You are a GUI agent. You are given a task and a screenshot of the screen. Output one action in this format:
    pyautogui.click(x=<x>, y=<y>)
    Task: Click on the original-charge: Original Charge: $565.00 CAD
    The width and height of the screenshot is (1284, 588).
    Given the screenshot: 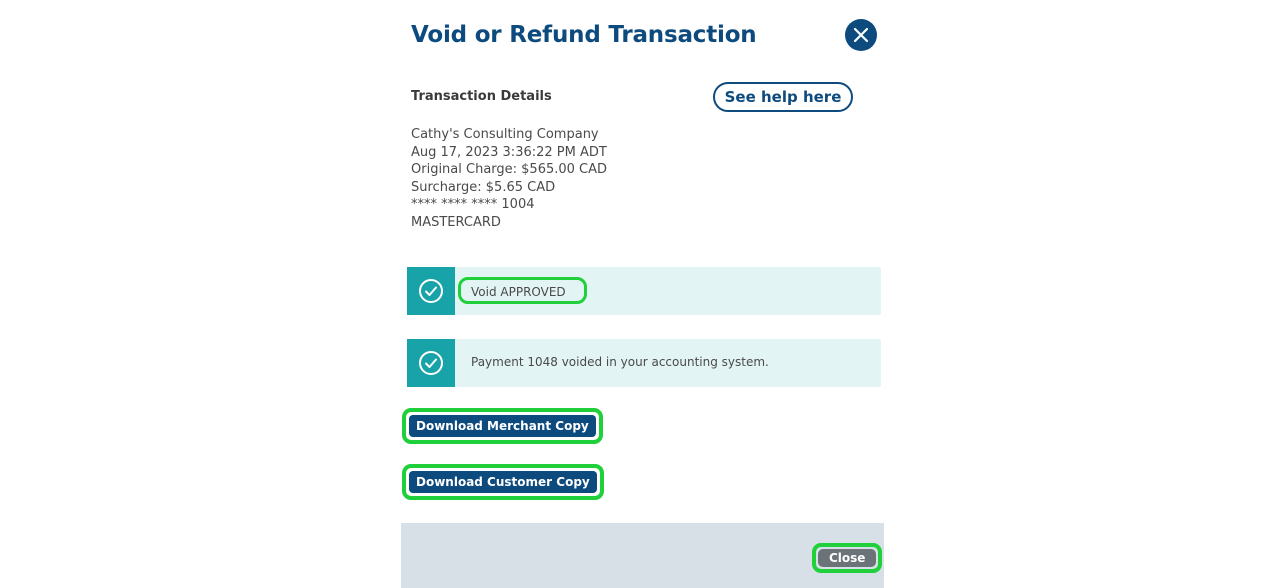 What is the action you would take?
    pyautogui.click(x=509, y=169)
    